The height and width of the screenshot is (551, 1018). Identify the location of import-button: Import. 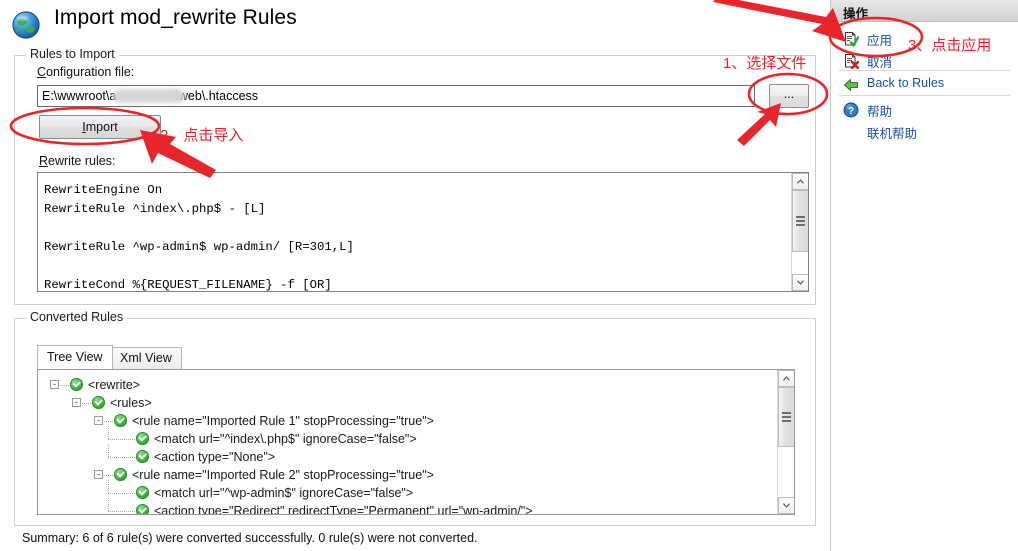
(100, 127).